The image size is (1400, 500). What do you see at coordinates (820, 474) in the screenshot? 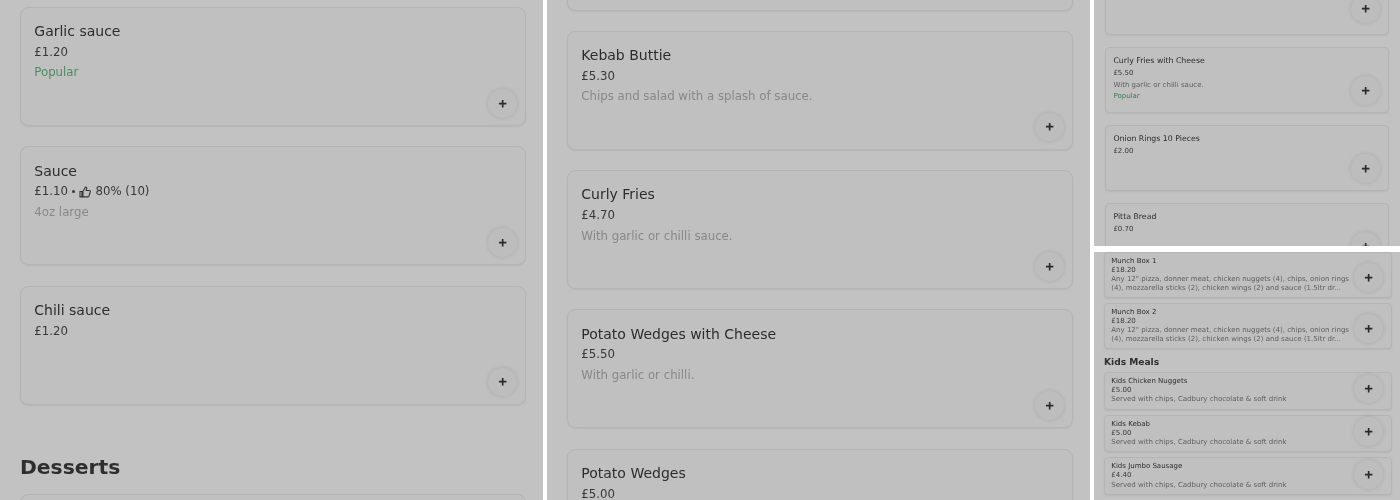
I see `menu-item-card: Potato Wedges £5.00` at bounding box center [820, 474].